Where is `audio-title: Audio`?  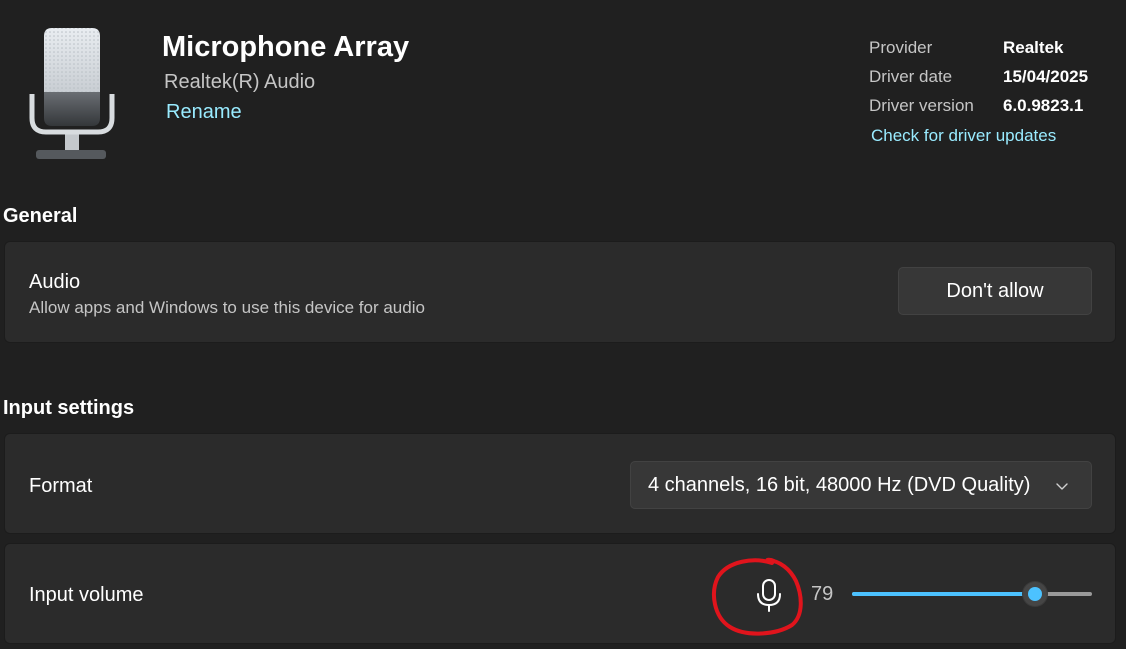
audio-title: Audio is located at coordinates (55, 282).